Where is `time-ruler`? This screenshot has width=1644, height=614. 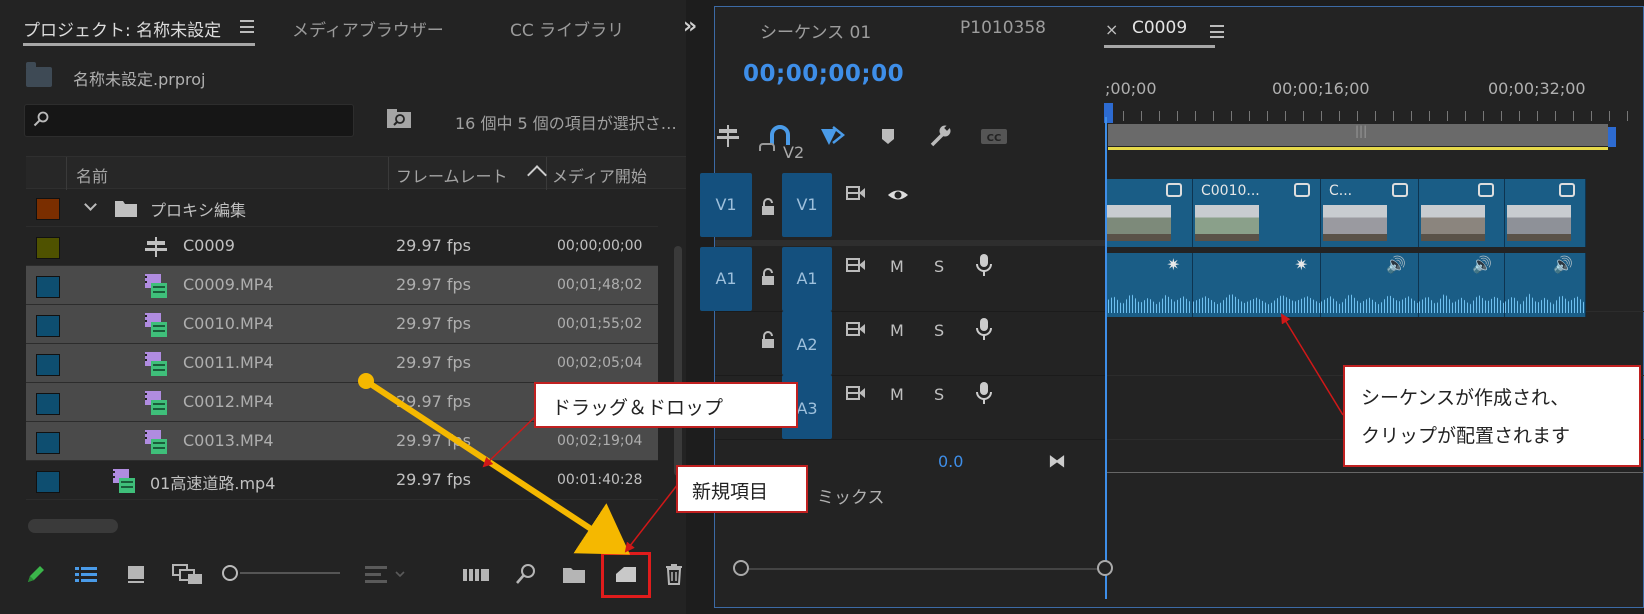
time-ruler is located at coordinates (1374, 116).